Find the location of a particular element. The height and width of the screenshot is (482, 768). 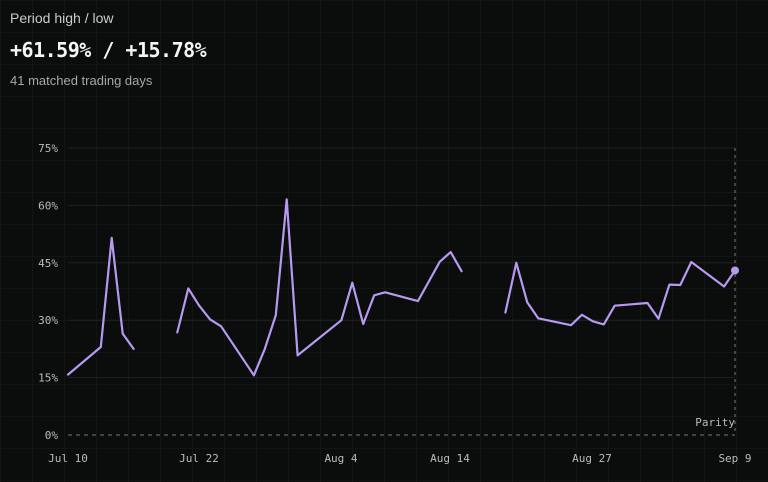

parity-label: Parity is located at coordinates (715, 422).